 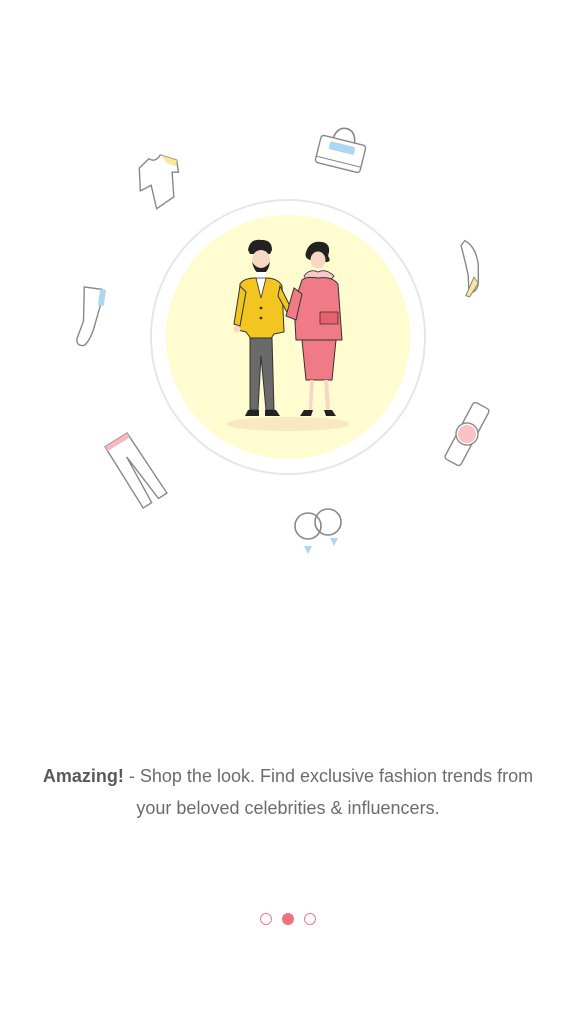 What do you see at coordinates (470, 268) in the screenshot?
I see `high-heel-icon` at bounding box center [470, 268].